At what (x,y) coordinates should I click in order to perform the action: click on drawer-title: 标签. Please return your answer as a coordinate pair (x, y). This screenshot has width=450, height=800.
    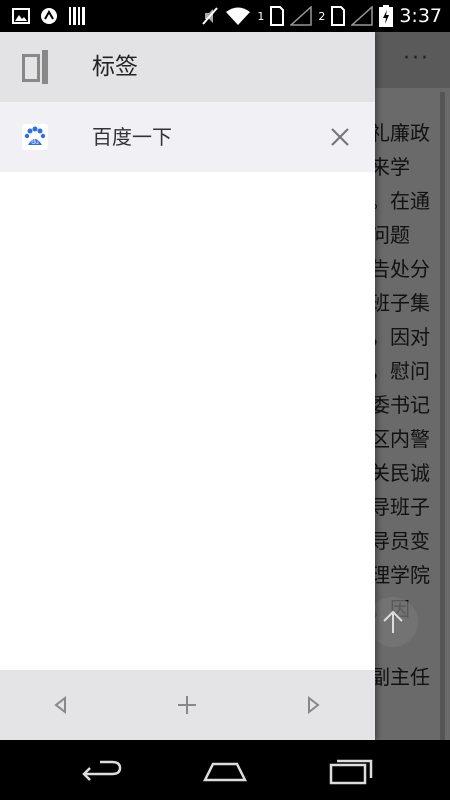
    Looking at the image, I should click on (115, 67).